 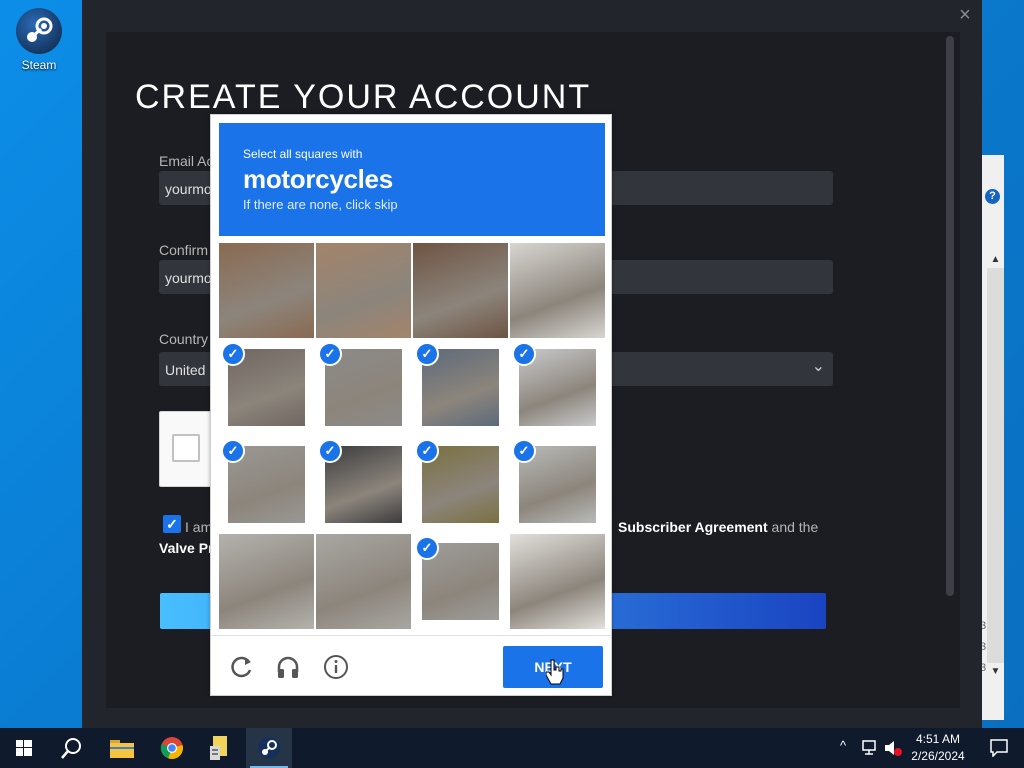 I want to click on start-button, so click(x=23, y=748).